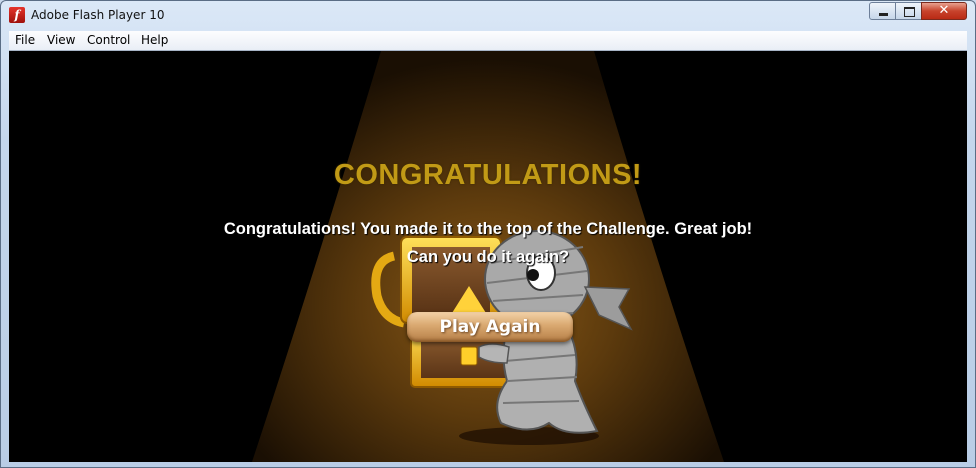 This screenshot has height=468, width=976. I want to click on window-title: Adobe Flash Player 10, so click(98, 15).